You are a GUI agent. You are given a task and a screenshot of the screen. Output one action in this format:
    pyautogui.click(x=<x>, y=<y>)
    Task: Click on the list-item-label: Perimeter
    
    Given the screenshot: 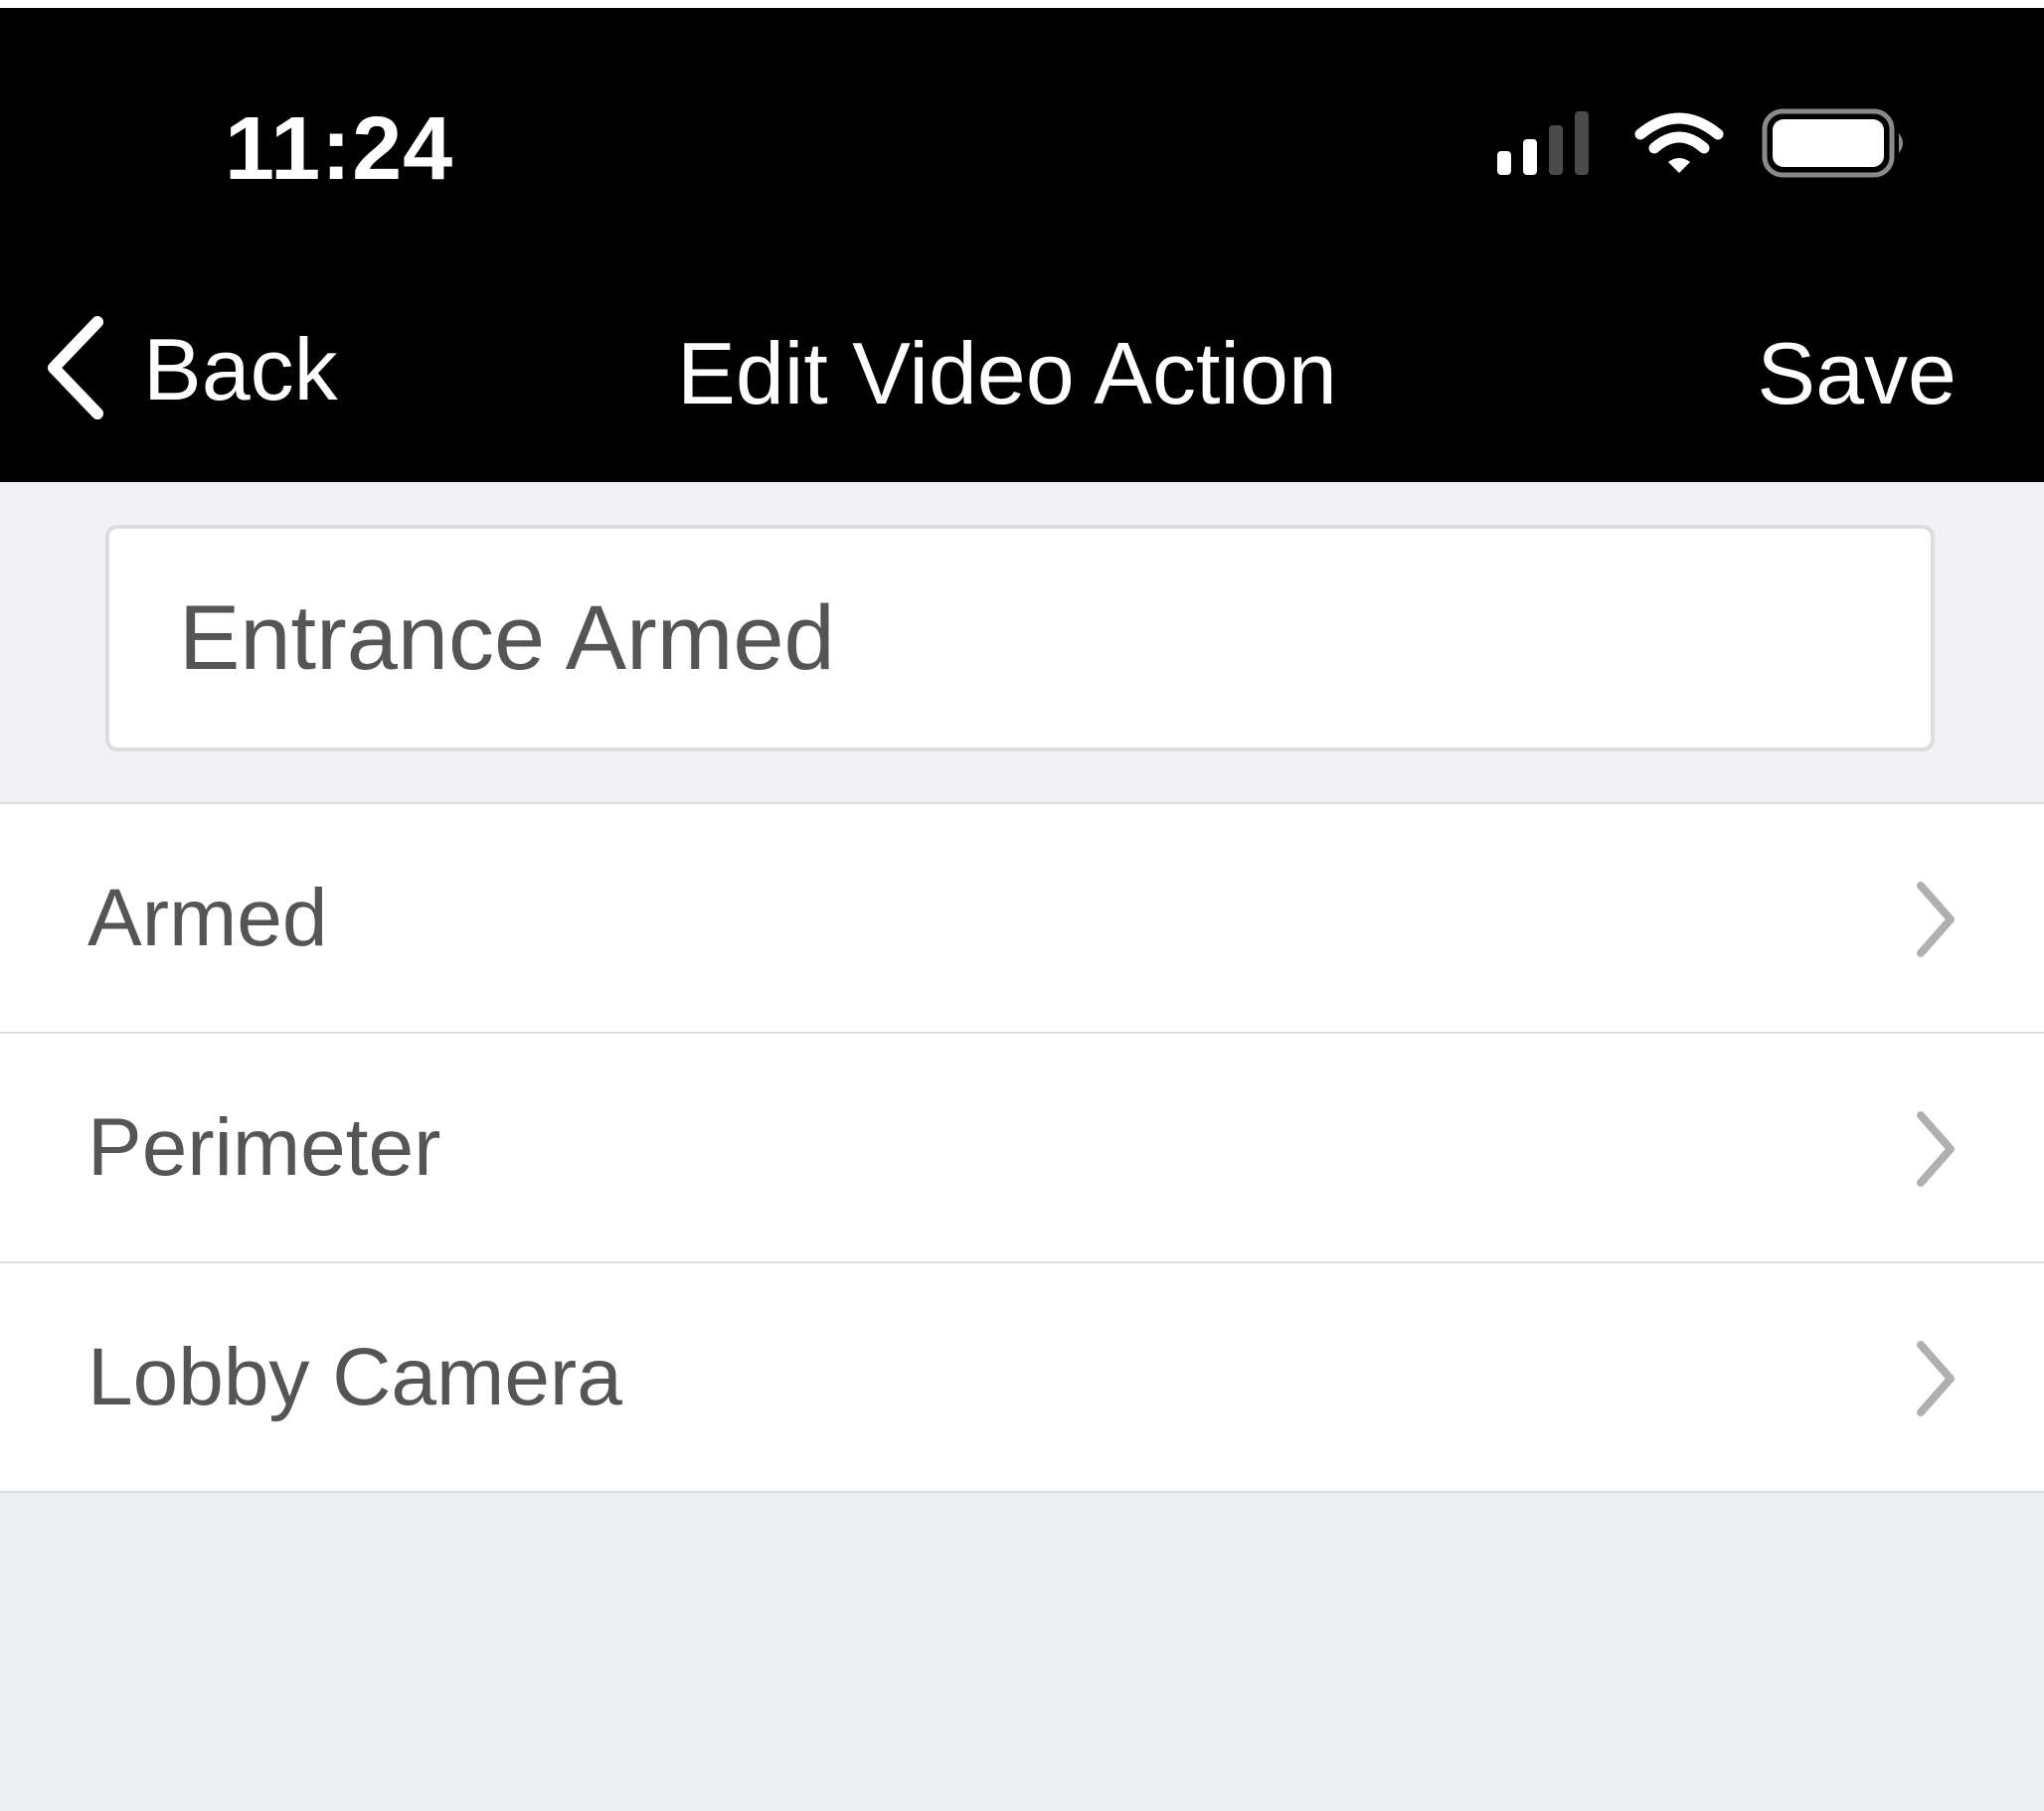 What is the action you would take?
    pyautogui.click(x=264, y=1147)
    